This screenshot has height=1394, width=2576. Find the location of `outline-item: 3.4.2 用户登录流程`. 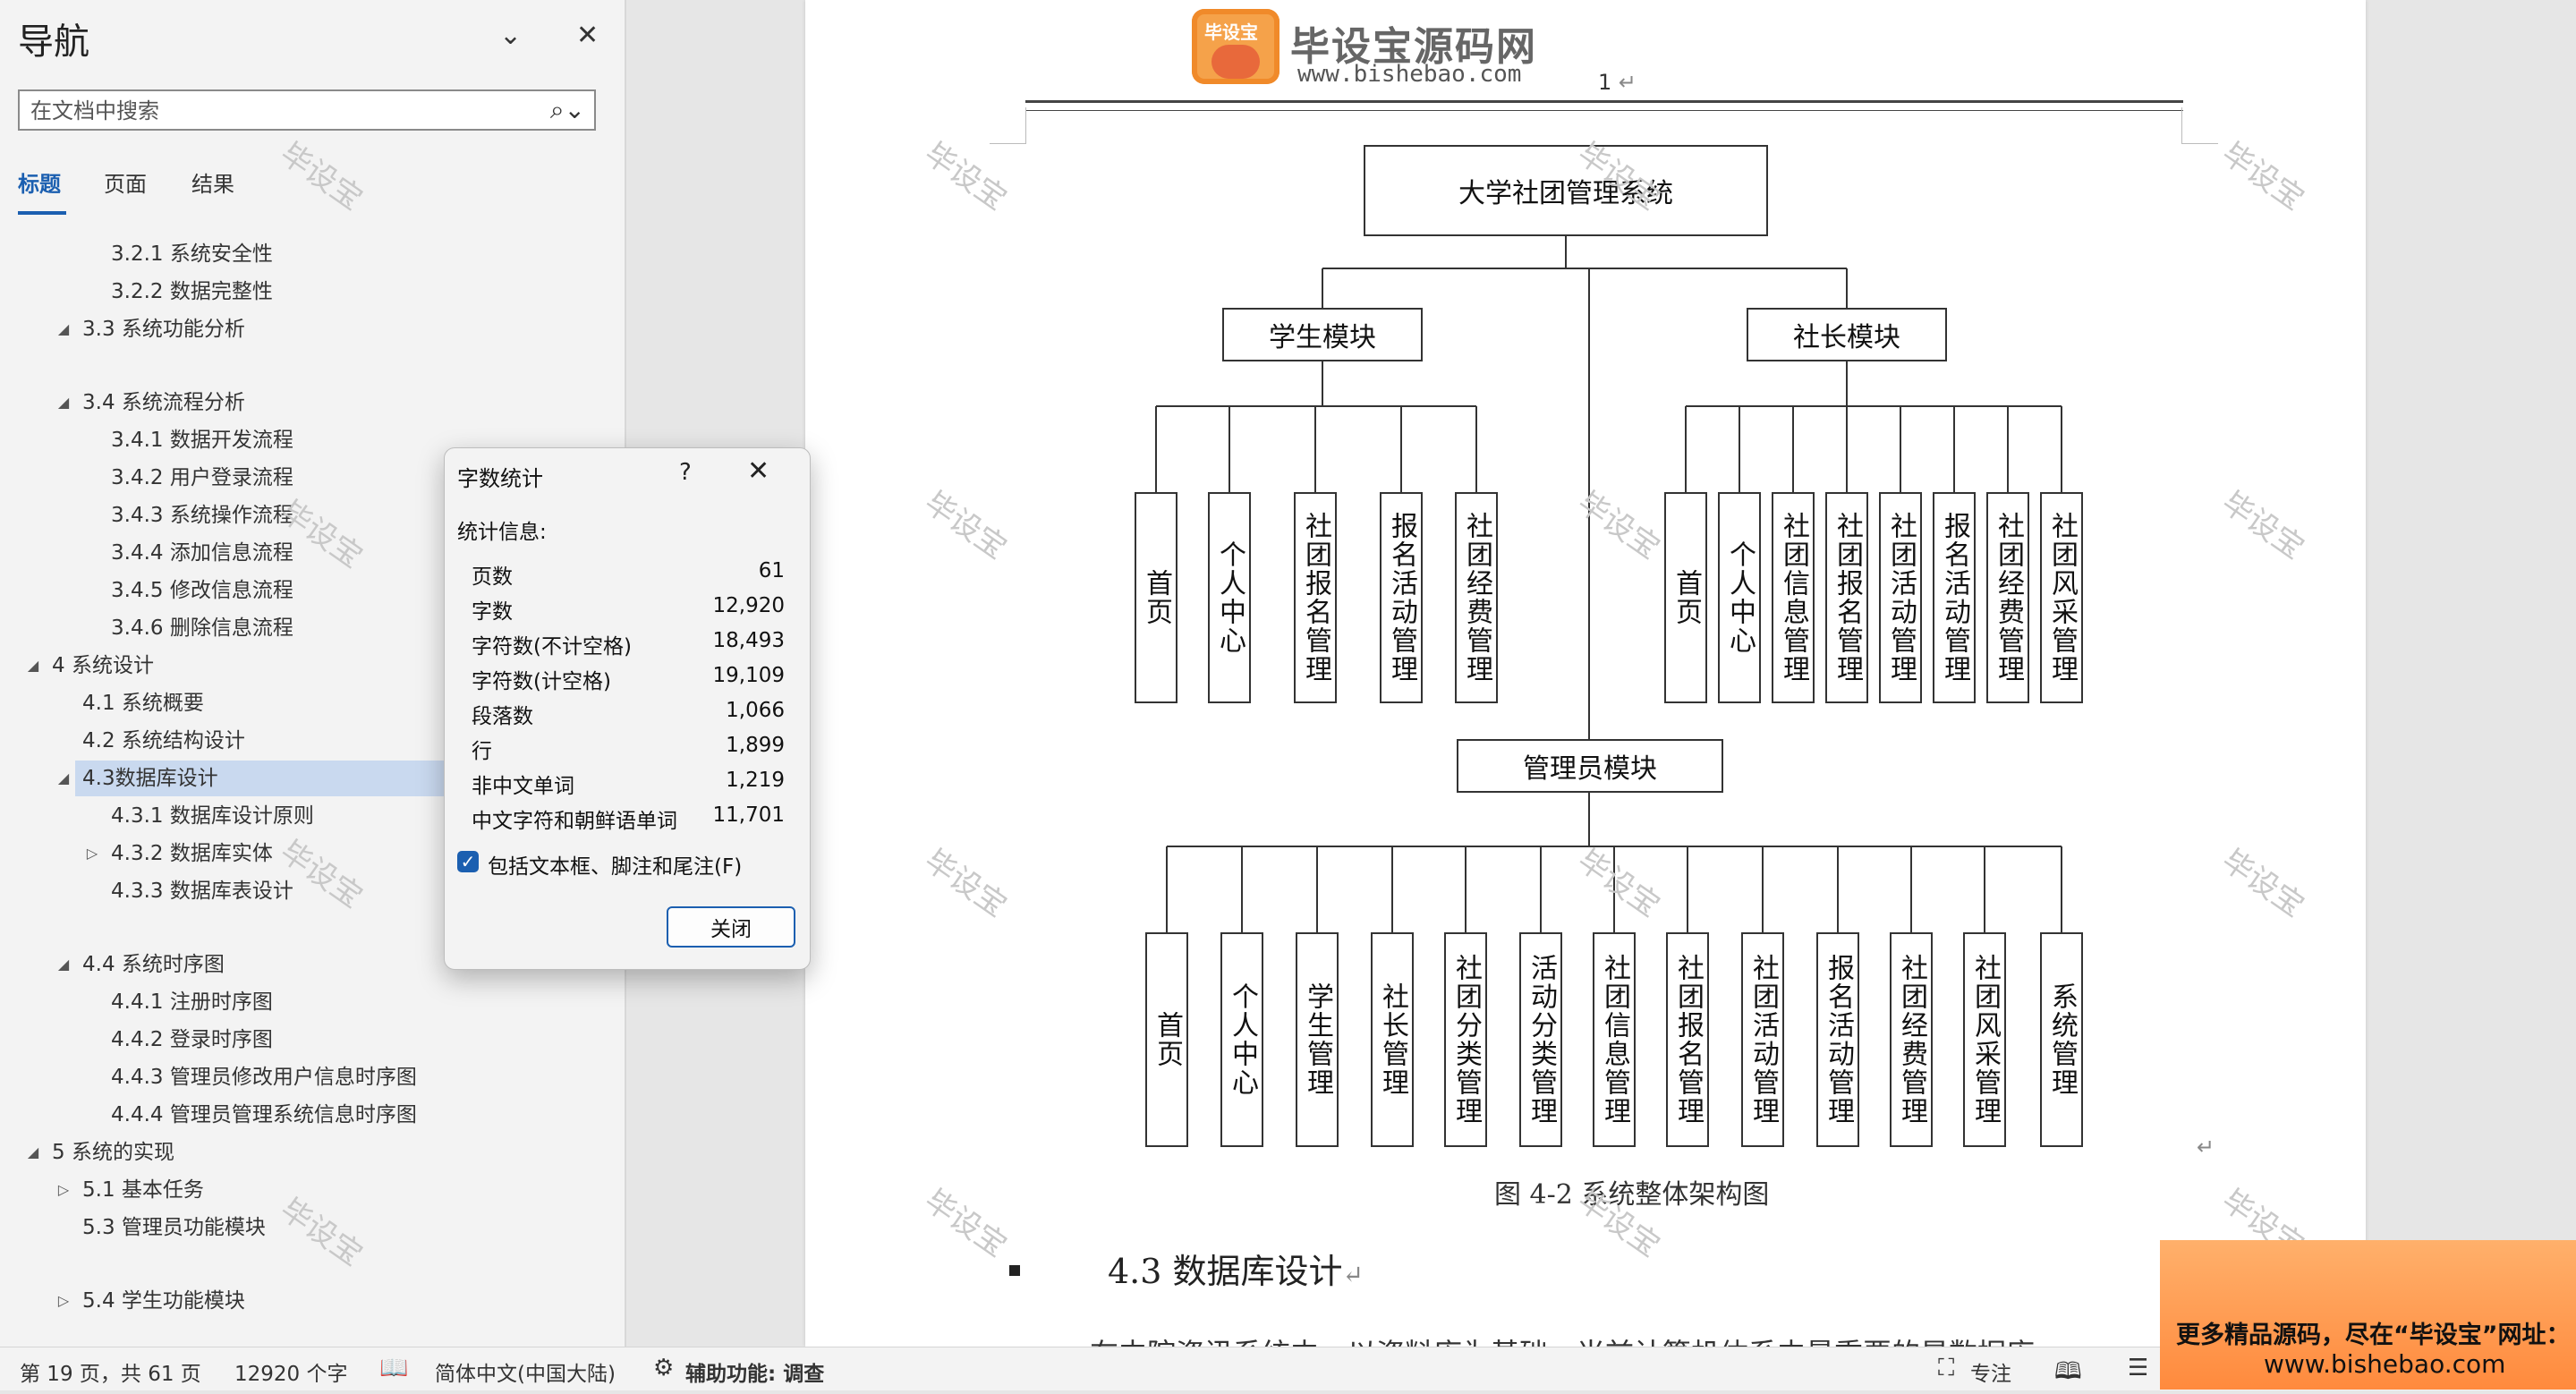

outline-item: 3.4.2 用户登录流程 is located at coordinates (222, 478).